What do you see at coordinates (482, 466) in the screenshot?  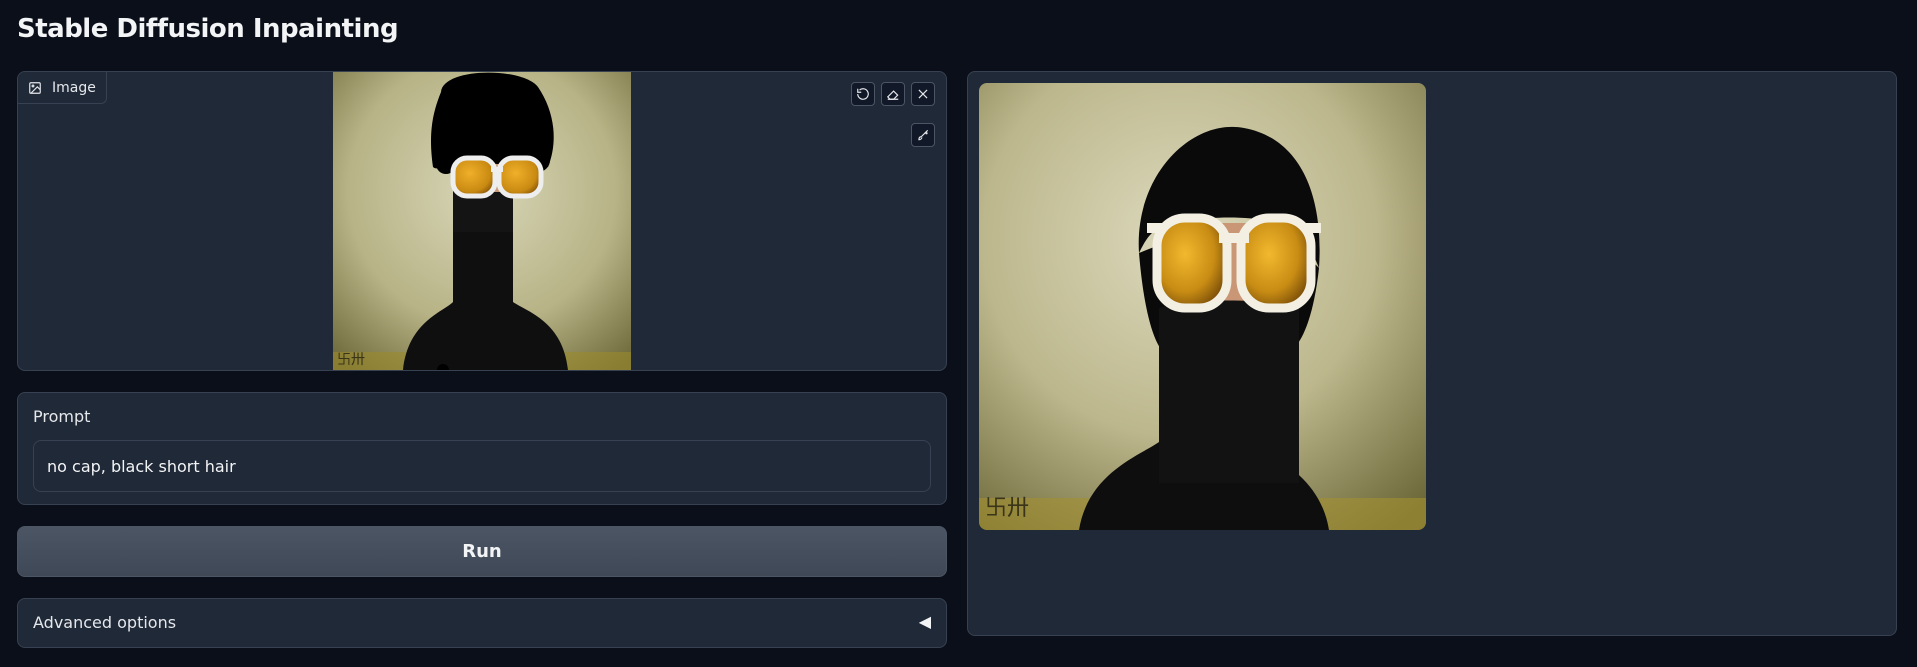 I see `prompt-input` at bounding box center [482, 466].